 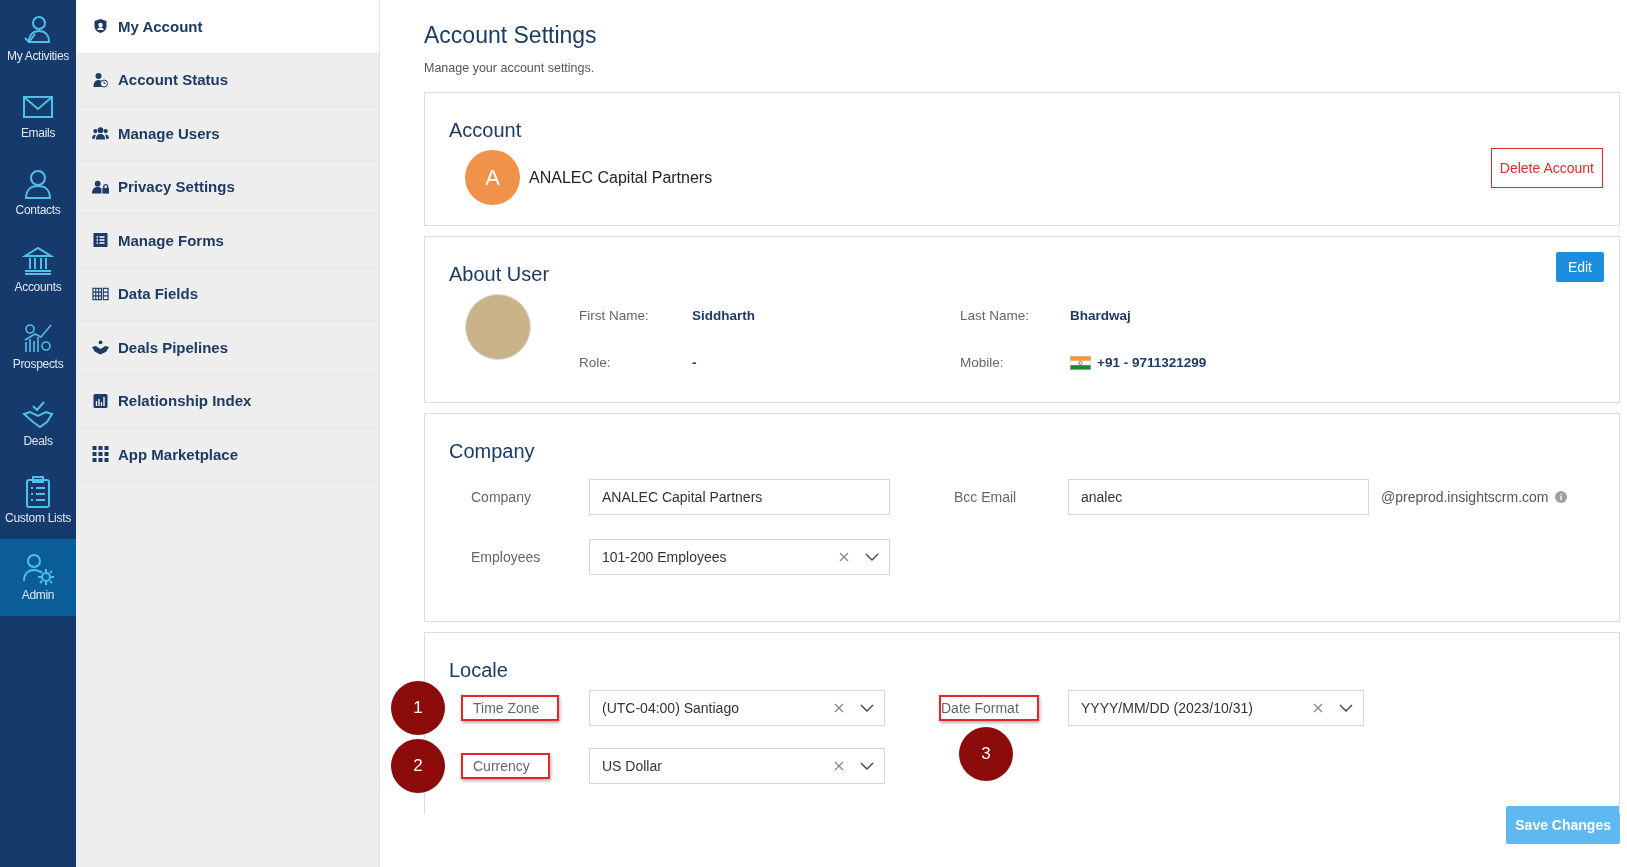 I want to click on users-icon, so click(x=100, y=133).